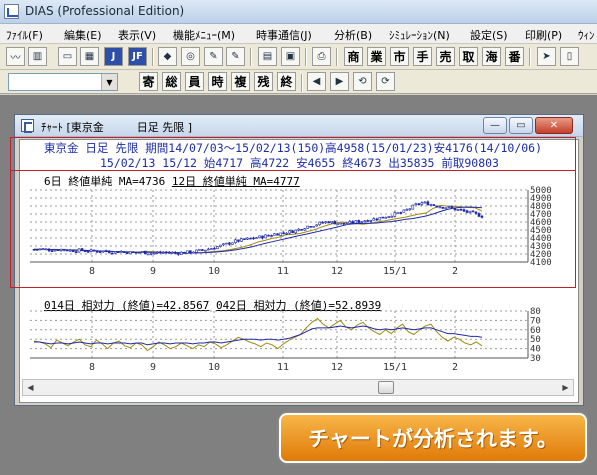  I want to click on rsi-x-tick-label: 12, so click(337, 367).